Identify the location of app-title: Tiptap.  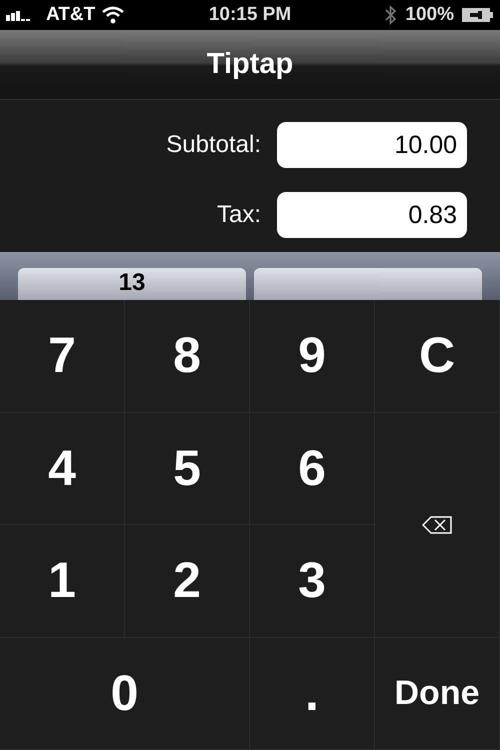
(250, 64).